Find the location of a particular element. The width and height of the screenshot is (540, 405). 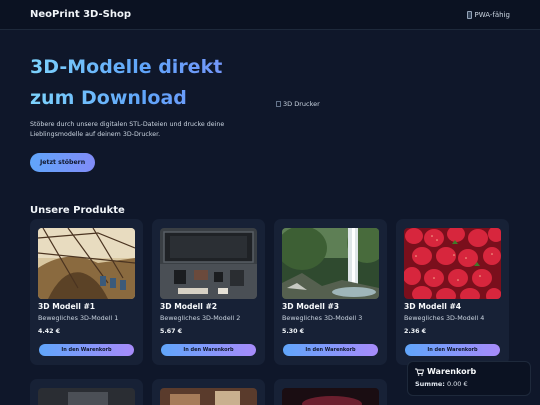

product-price: 4.42 € is located at coordinates (49, 331).